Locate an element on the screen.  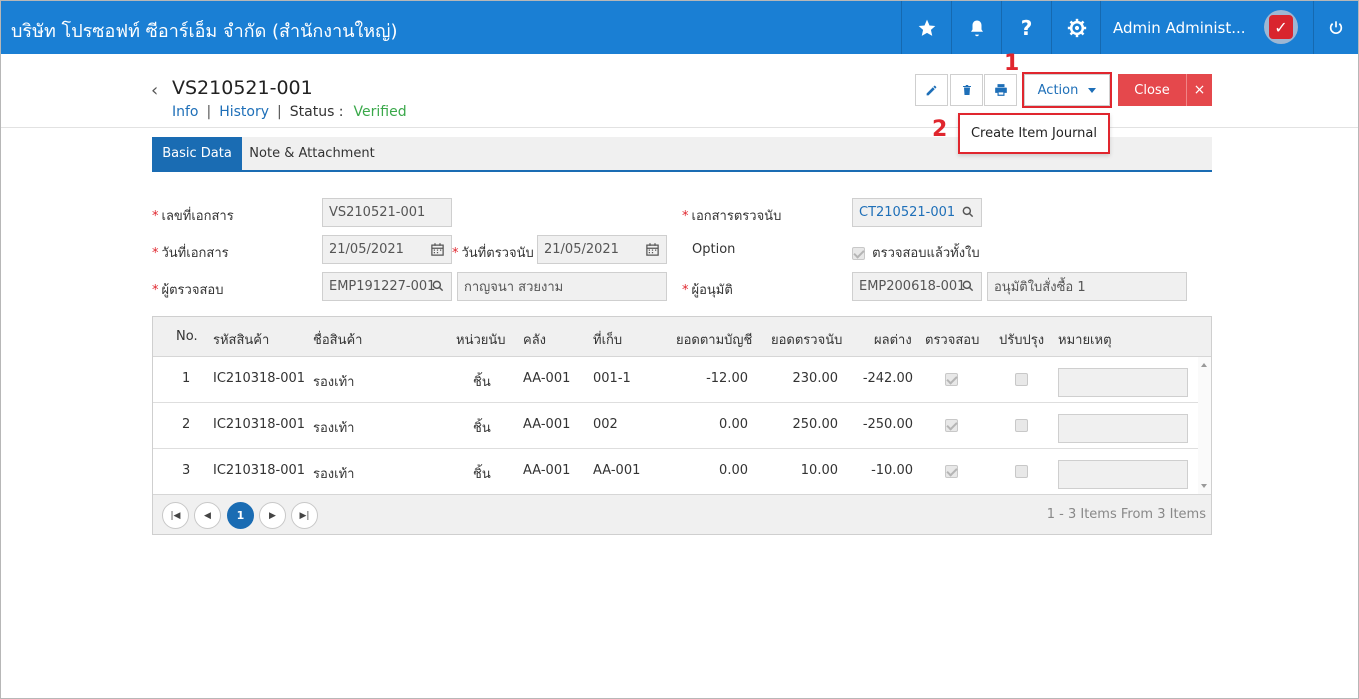
option-checkbox-group: ตรวจสอบแล้วทั้งใบ is located at coordinates (916, 252).